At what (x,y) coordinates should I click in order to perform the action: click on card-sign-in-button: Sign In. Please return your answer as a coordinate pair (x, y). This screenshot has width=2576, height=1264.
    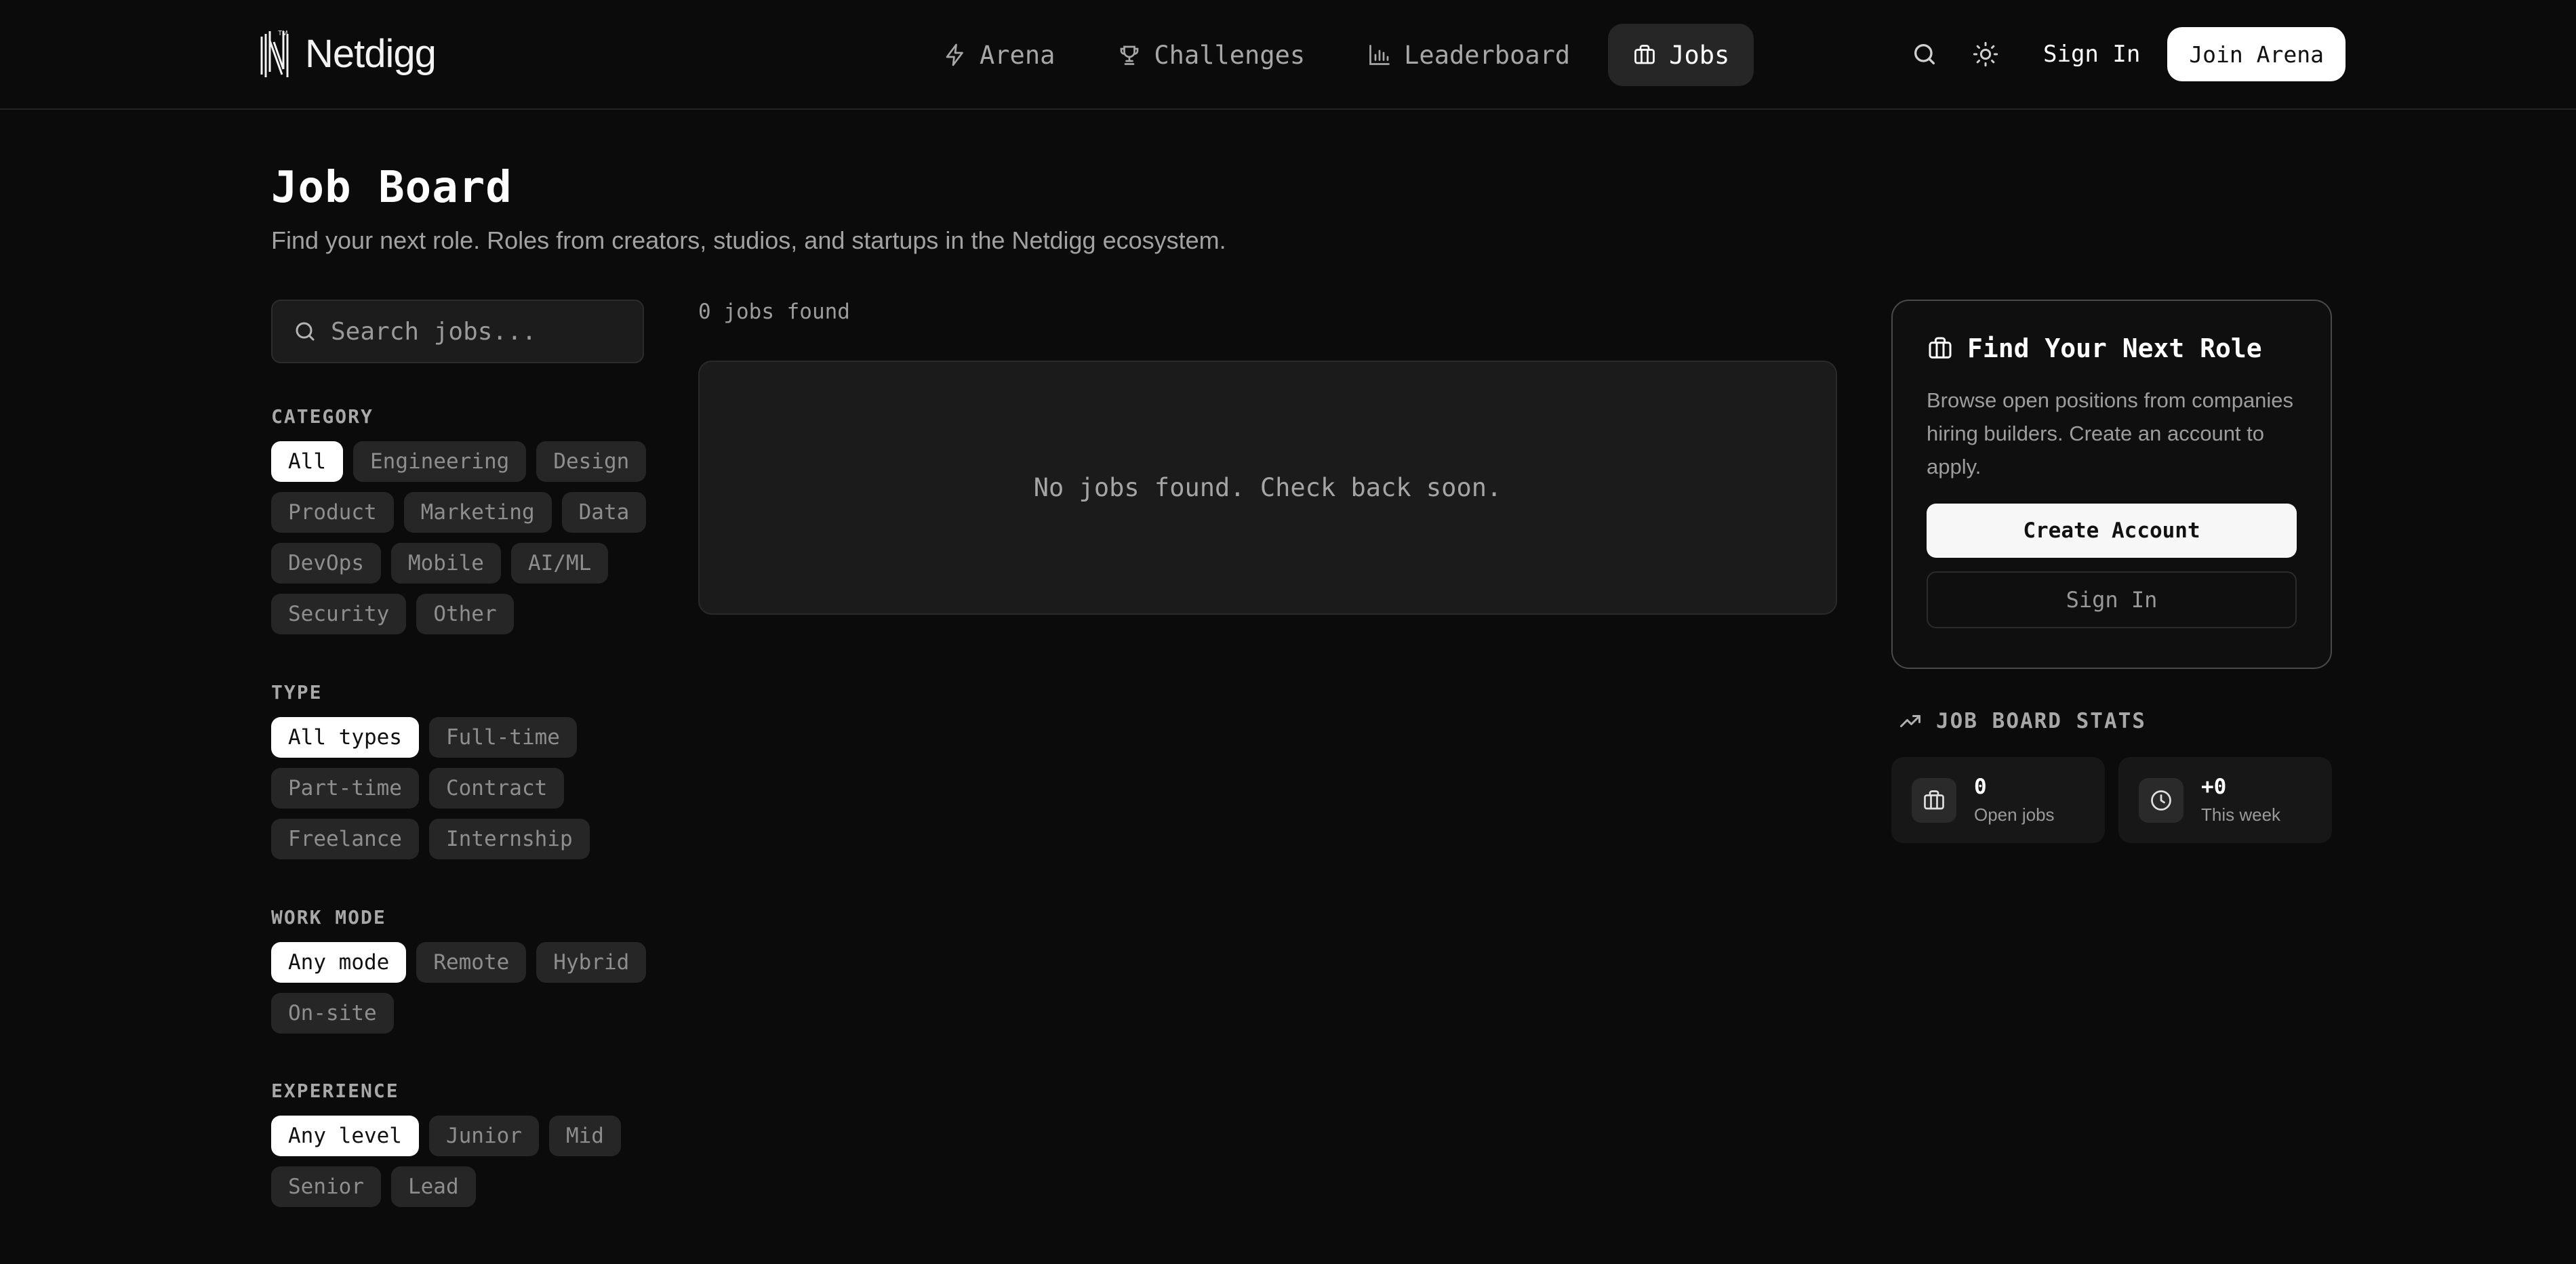
    Looking at the image, I should click on (2112, 599).